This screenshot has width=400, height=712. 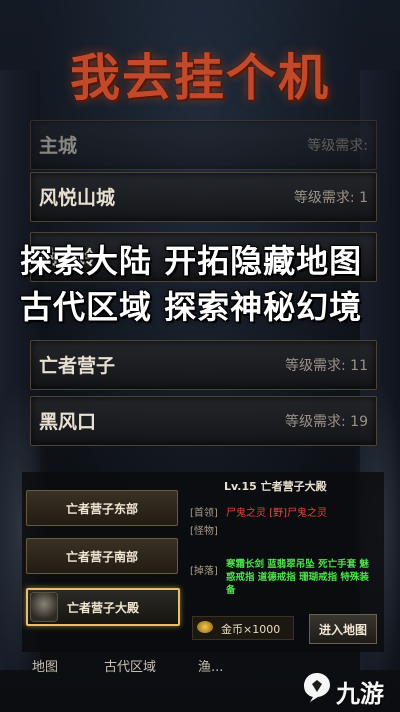 What do you see at coordinates (205, 627) in the screenshot?
I see `gold-coin-icon` at bounding box center [205, 627].